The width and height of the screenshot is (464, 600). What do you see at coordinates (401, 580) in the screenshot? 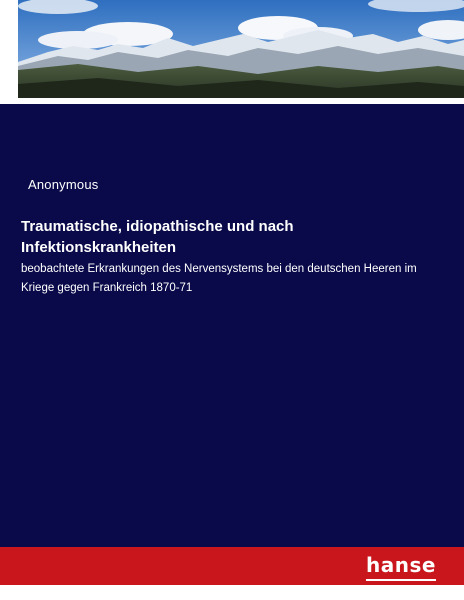
I see `logo-underline` at bounding box center [401, 580].